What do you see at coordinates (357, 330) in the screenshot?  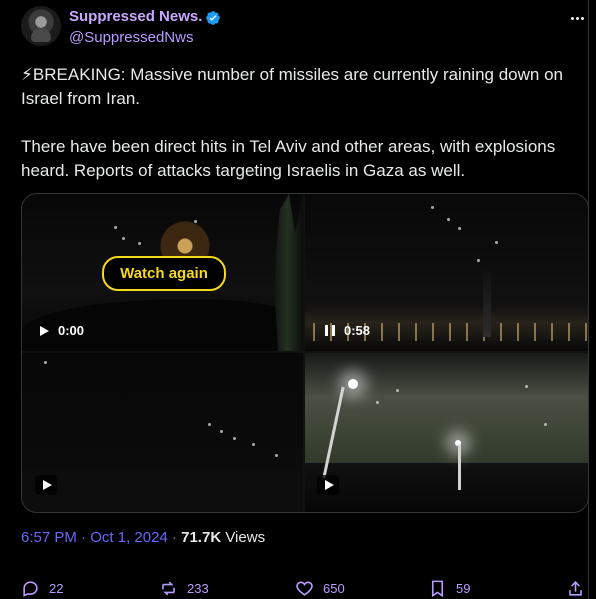 I see `video-time: 0:58` at bounding box center [357, 330].